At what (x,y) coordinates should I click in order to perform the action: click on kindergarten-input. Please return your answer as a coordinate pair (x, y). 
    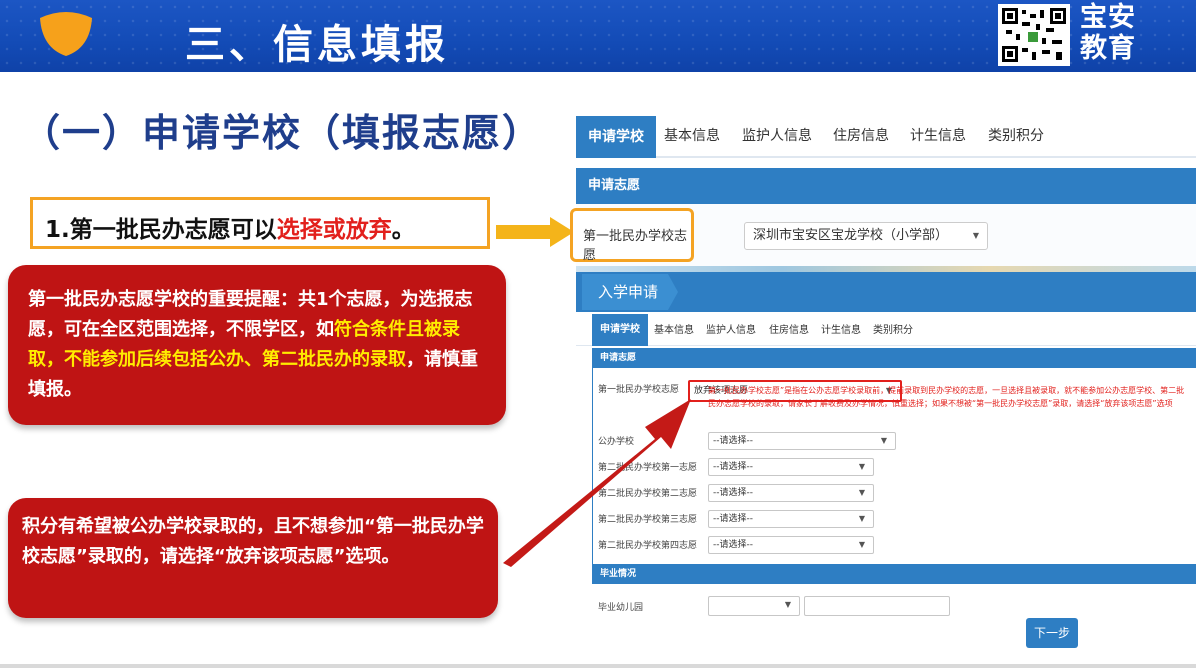
    Looking at the image, I should click on (877, 606).